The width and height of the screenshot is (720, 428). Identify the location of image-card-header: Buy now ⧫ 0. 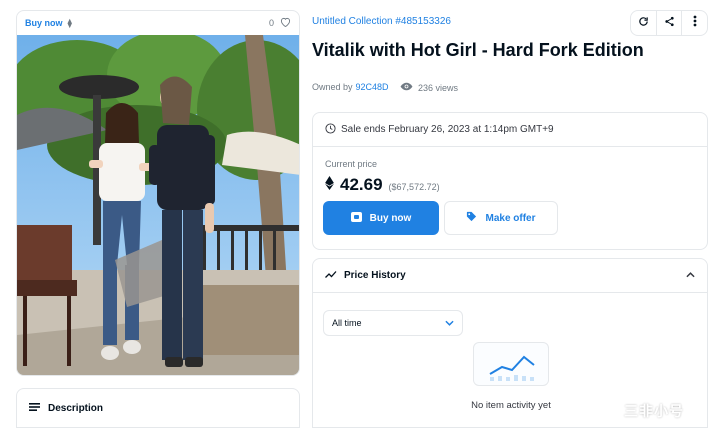
(158, 23).